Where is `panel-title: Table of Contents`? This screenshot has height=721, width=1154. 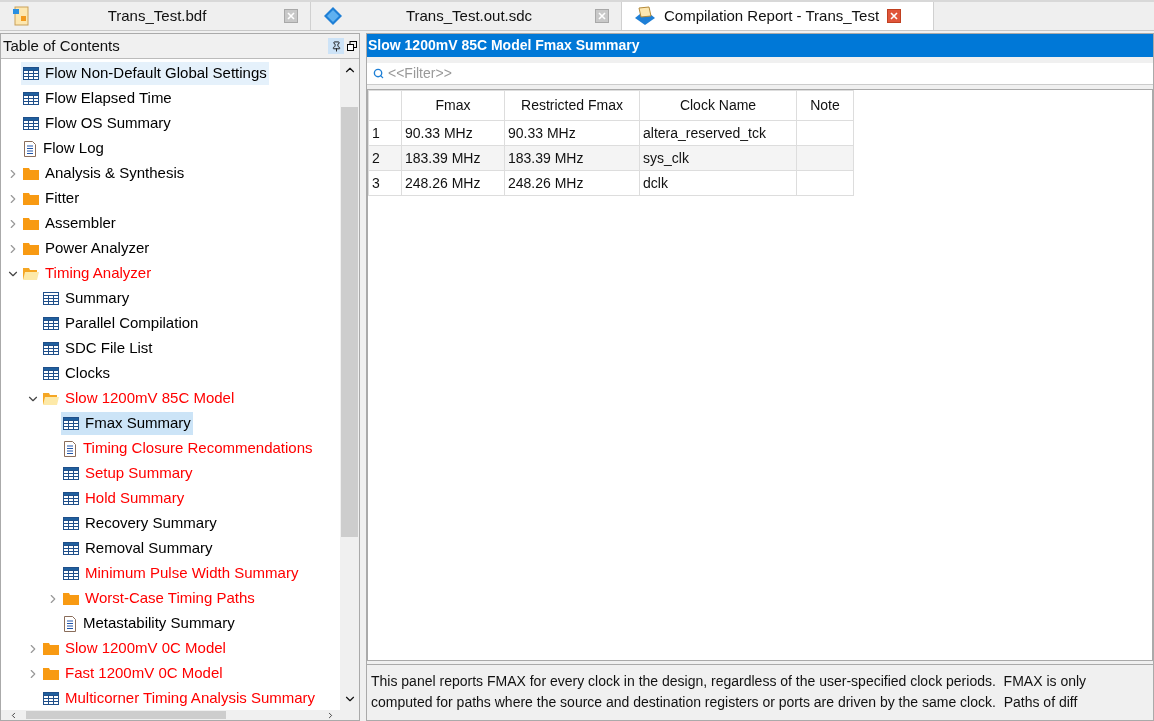 panel-title: Table of Contents is located at coordinates (61, 45).